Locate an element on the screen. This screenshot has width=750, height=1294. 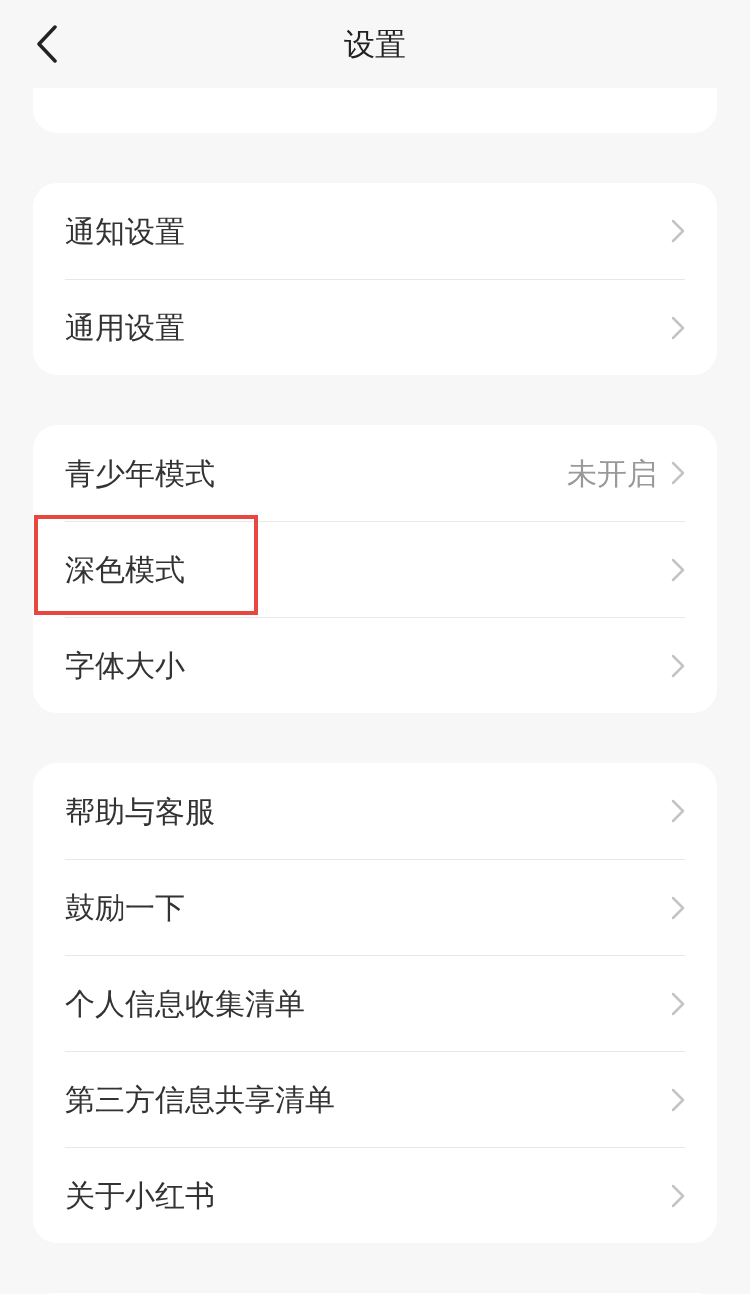
settings-item: 第三方信息共享清单 is located at coordinates (200, 1099).